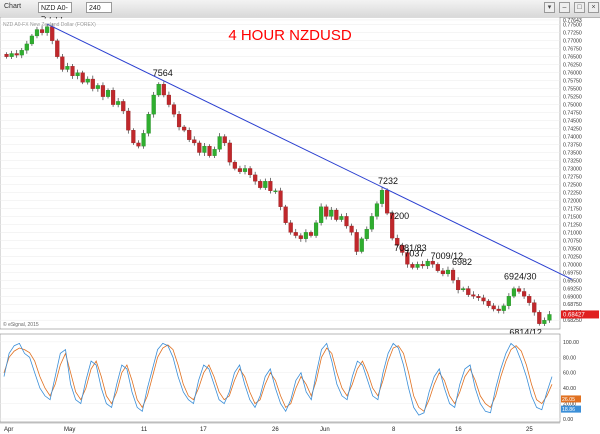  I want to click on price-tick-label: 0.69000, so click(572, 297).